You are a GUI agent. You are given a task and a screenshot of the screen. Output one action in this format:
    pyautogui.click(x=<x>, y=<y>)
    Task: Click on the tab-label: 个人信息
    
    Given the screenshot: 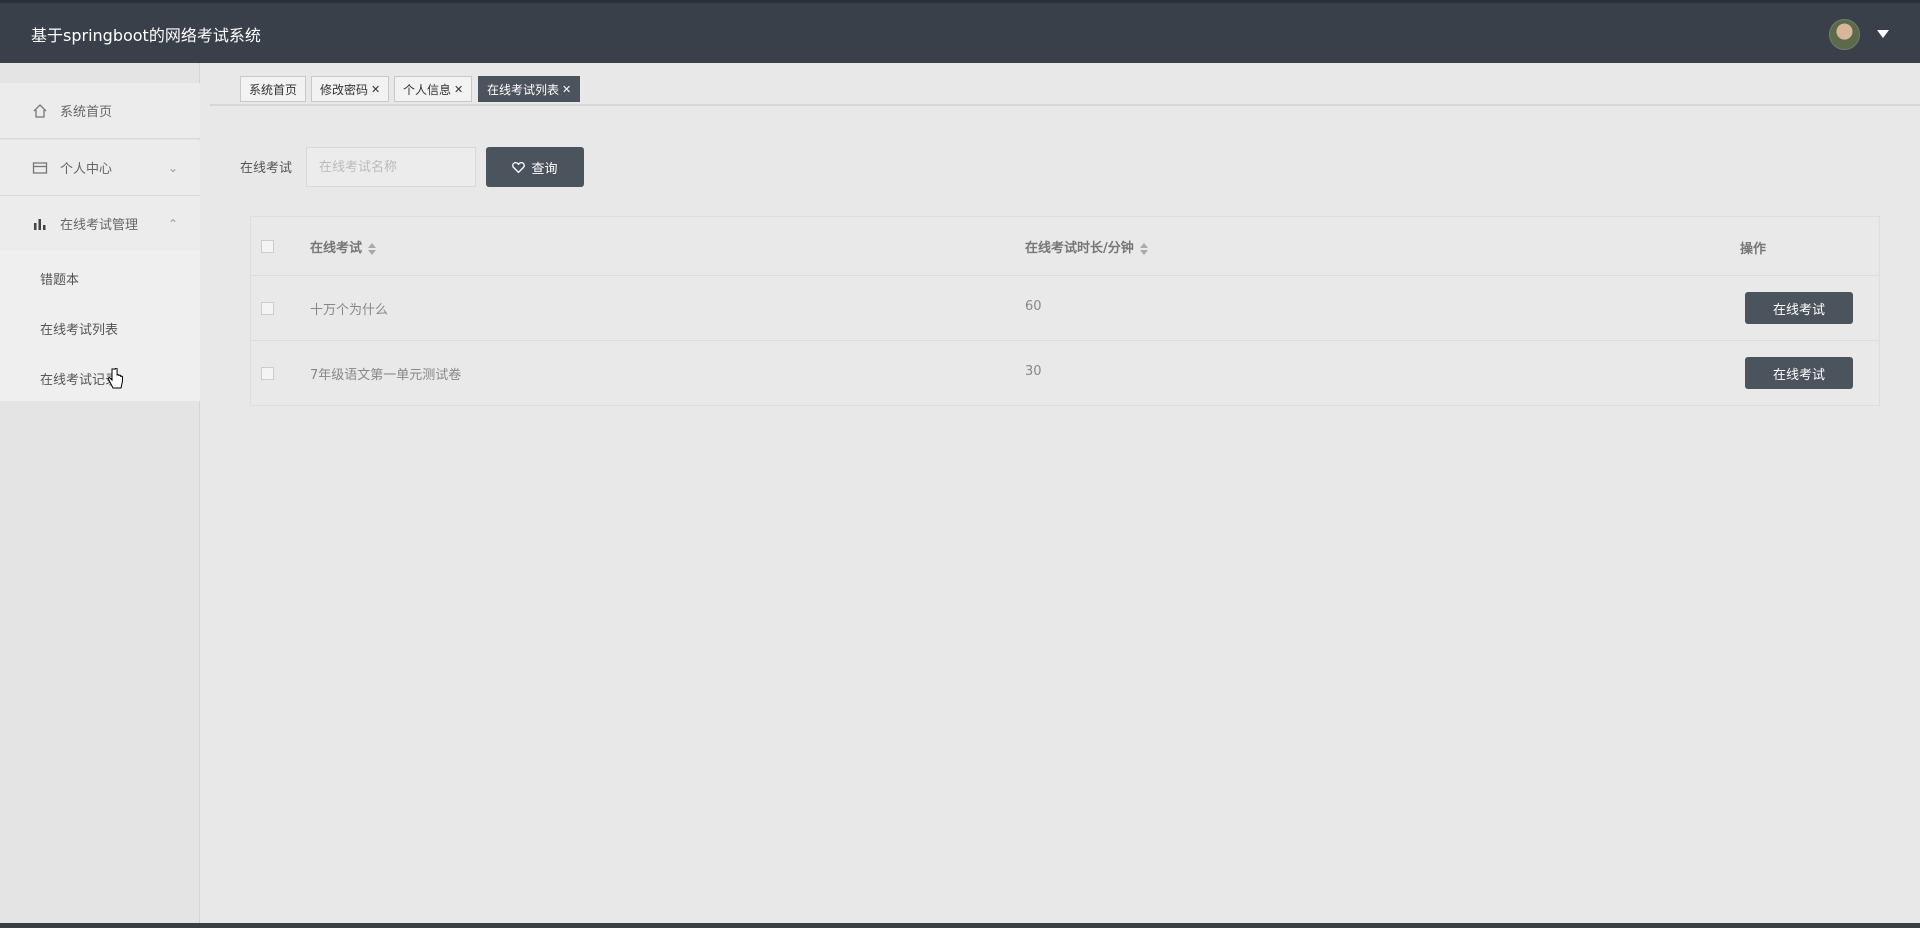 What is the action you would take?
    pyautogui.click(x=427, y=89)
    